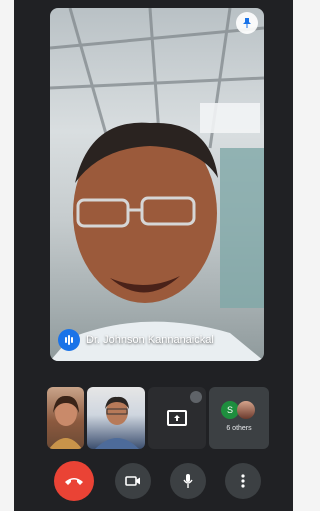 Image resolution: width=320 pixels, height=511 pixels. Describe the element at coordinates (69, 340) in the screenshot. I see `audio-wave-icon` at that location.